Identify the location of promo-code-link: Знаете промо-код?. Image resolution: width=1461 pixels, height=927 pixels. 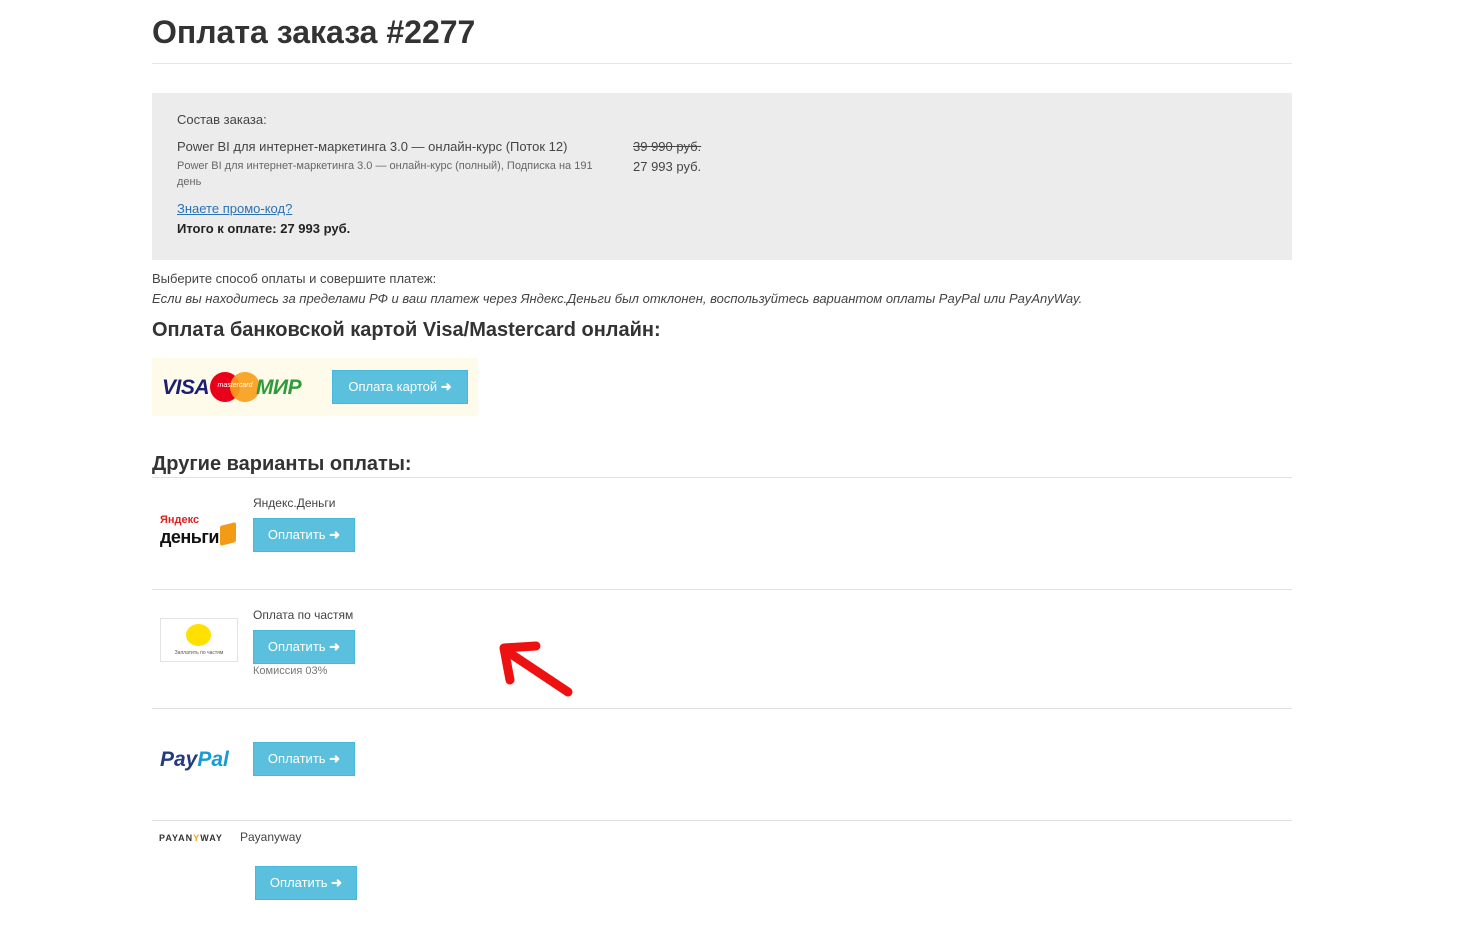
(234, 208).